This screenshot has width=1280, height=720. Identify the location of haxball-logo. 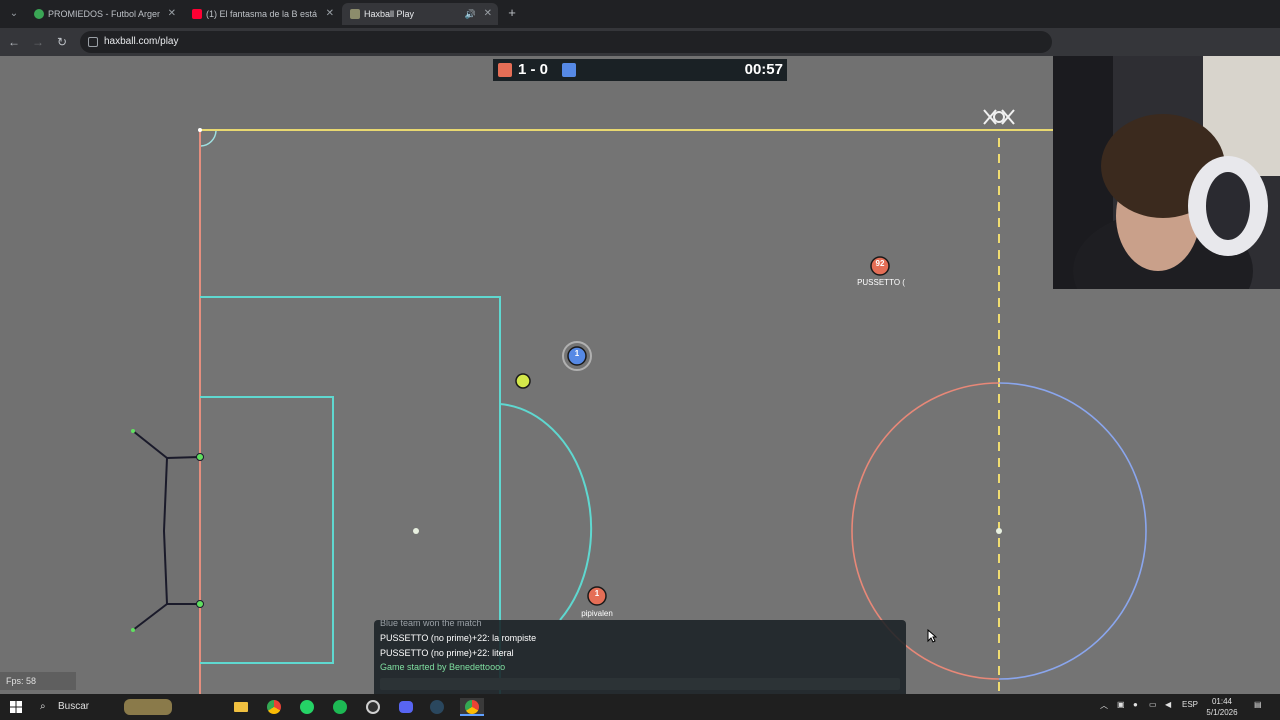
(999, 117).